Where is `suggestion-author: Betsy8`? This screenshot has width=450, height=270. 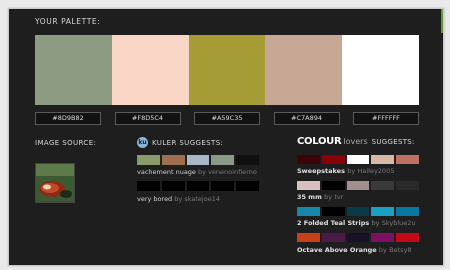
suggestion-author: Betsy8 is located at coordinates (400, 250).